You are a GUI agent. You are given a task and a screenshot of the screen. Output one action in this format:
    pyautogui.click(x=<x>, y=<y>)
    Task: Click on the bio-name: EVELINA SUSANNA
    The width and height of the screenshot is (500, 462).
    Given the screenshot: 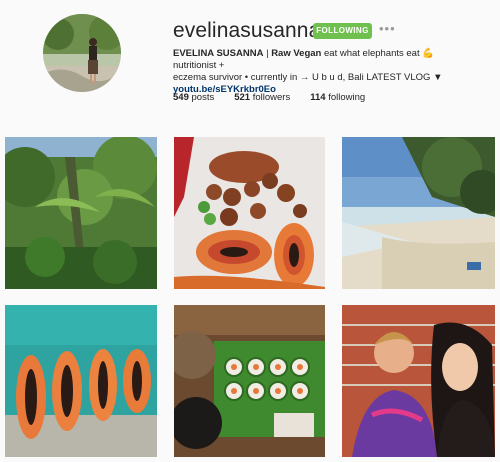 What is the action you would take?
    pyautogui.click(x=218, y=53)
    